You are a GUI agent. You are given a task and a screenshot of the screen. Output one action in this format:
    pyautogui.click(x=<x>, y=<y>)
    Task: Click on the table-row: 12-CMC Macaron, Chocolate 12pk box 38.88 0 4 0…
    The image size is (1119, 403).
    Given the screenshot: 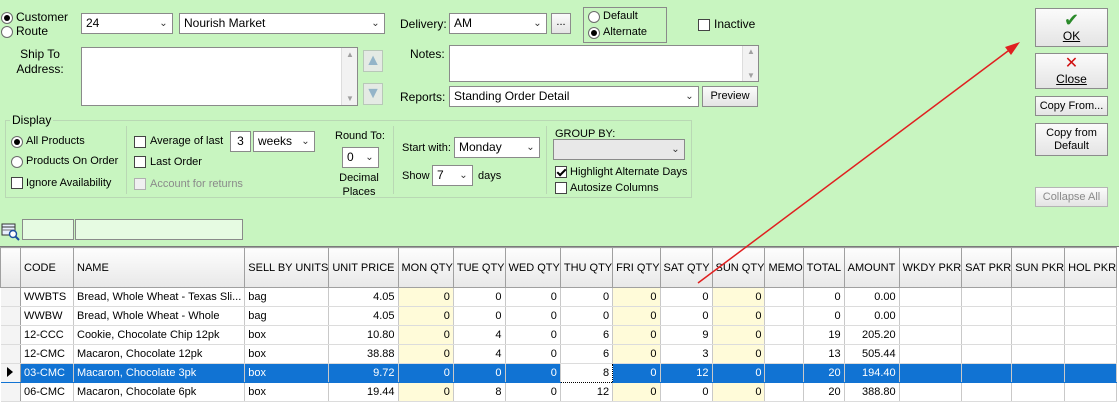 What is the action you would take?
    pyautogui.click(x=559, y=354)
    